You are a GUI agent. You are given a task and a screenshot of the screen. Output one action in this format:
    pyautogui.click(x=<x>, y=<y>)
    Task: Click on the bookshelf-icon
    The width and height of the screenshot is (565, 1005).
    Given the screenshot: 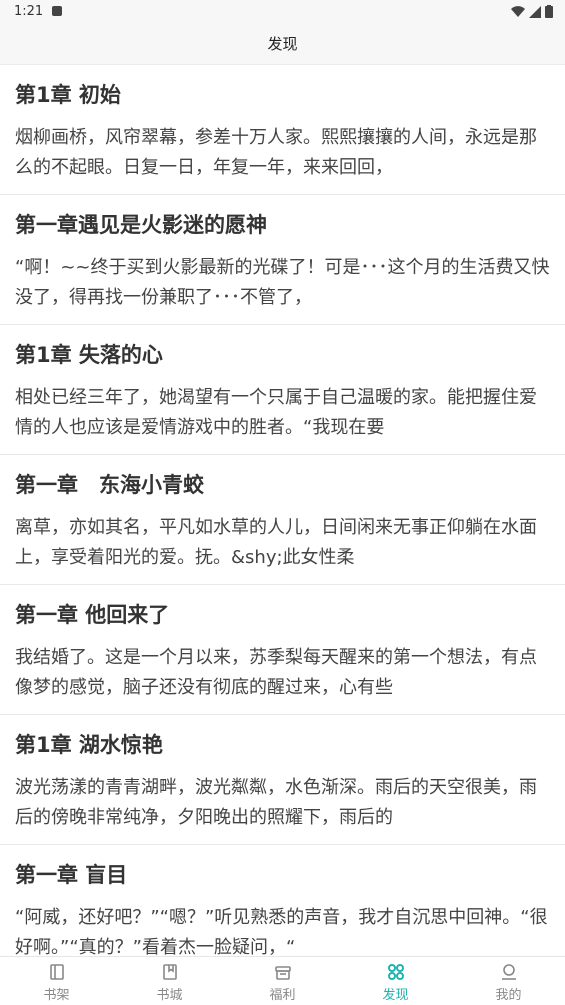 What is the action you would take?
    pyautogui.click(x=56, y=972)
    